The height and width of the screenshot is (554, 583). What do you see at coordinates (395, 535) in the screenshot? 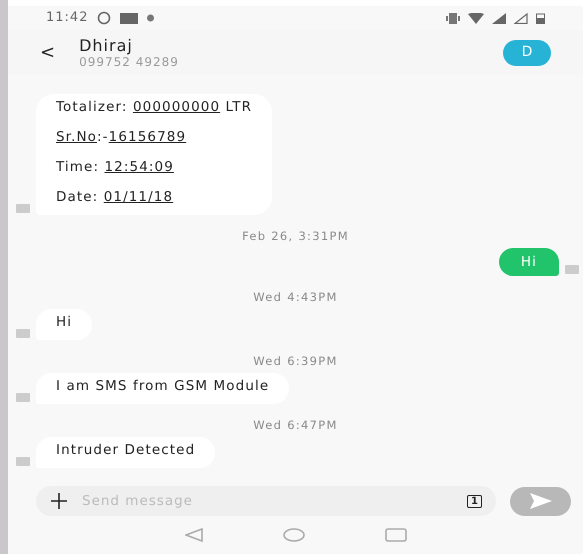
I see `recents-nav-icon` at bounding box center [395, 535].